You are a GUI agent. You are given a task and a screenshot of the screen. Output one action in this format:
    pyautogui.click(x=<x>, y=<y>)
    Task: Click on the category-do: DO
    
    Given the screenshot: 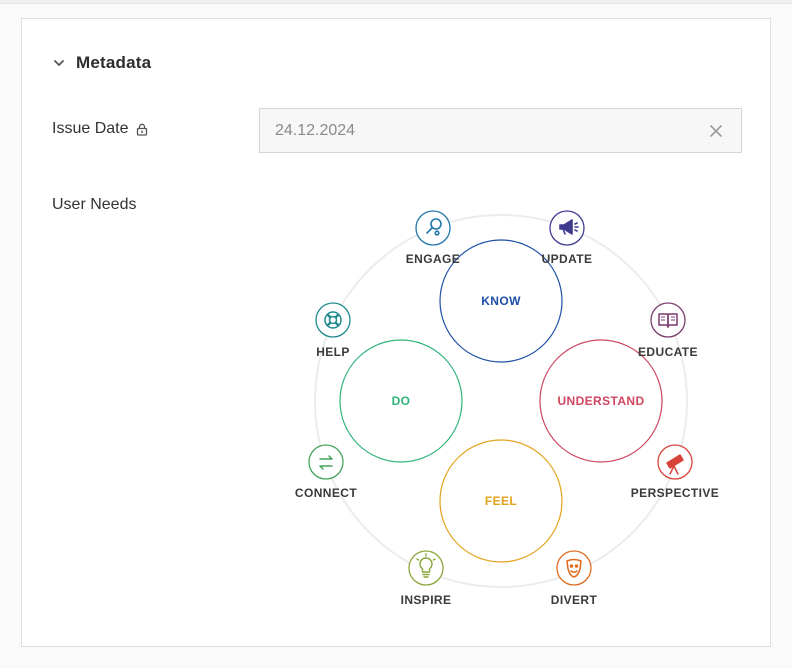 What is the action you would take?
    pyautogui.click(x=401, y=401)
    